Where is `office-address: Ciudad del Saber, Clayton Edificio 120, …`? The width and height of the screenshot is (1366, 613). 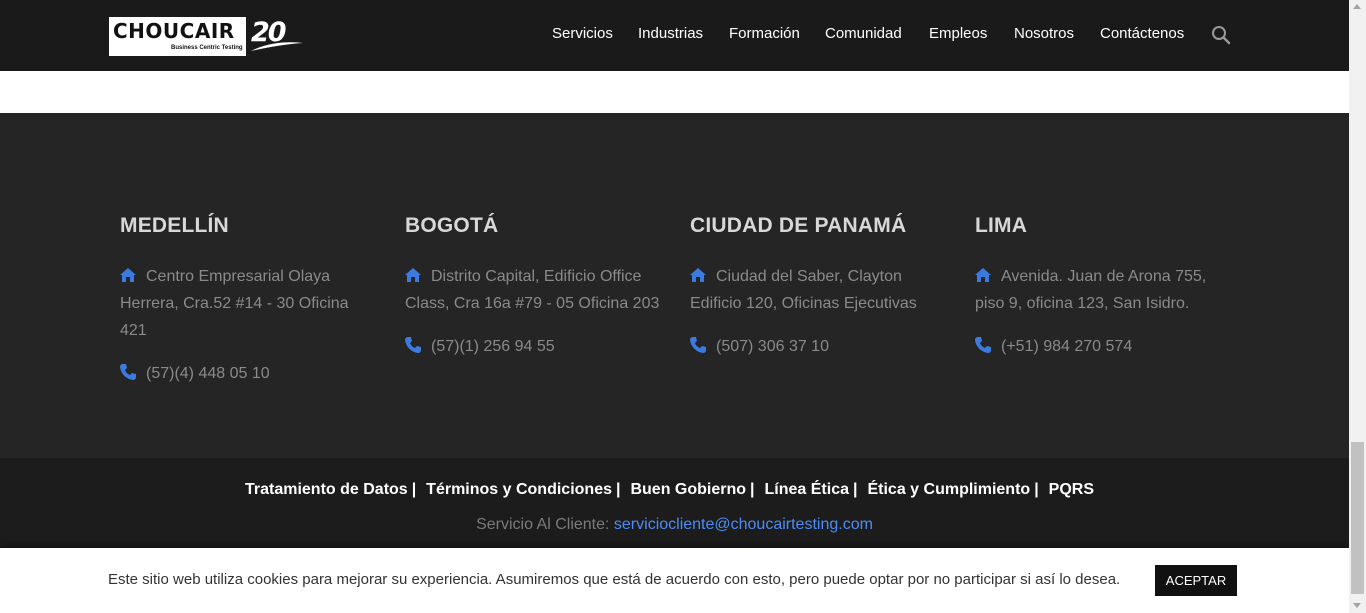 office-address: Ciudad del Saber, Clayton Edificio 120, … is located at coordinates (810, 290).